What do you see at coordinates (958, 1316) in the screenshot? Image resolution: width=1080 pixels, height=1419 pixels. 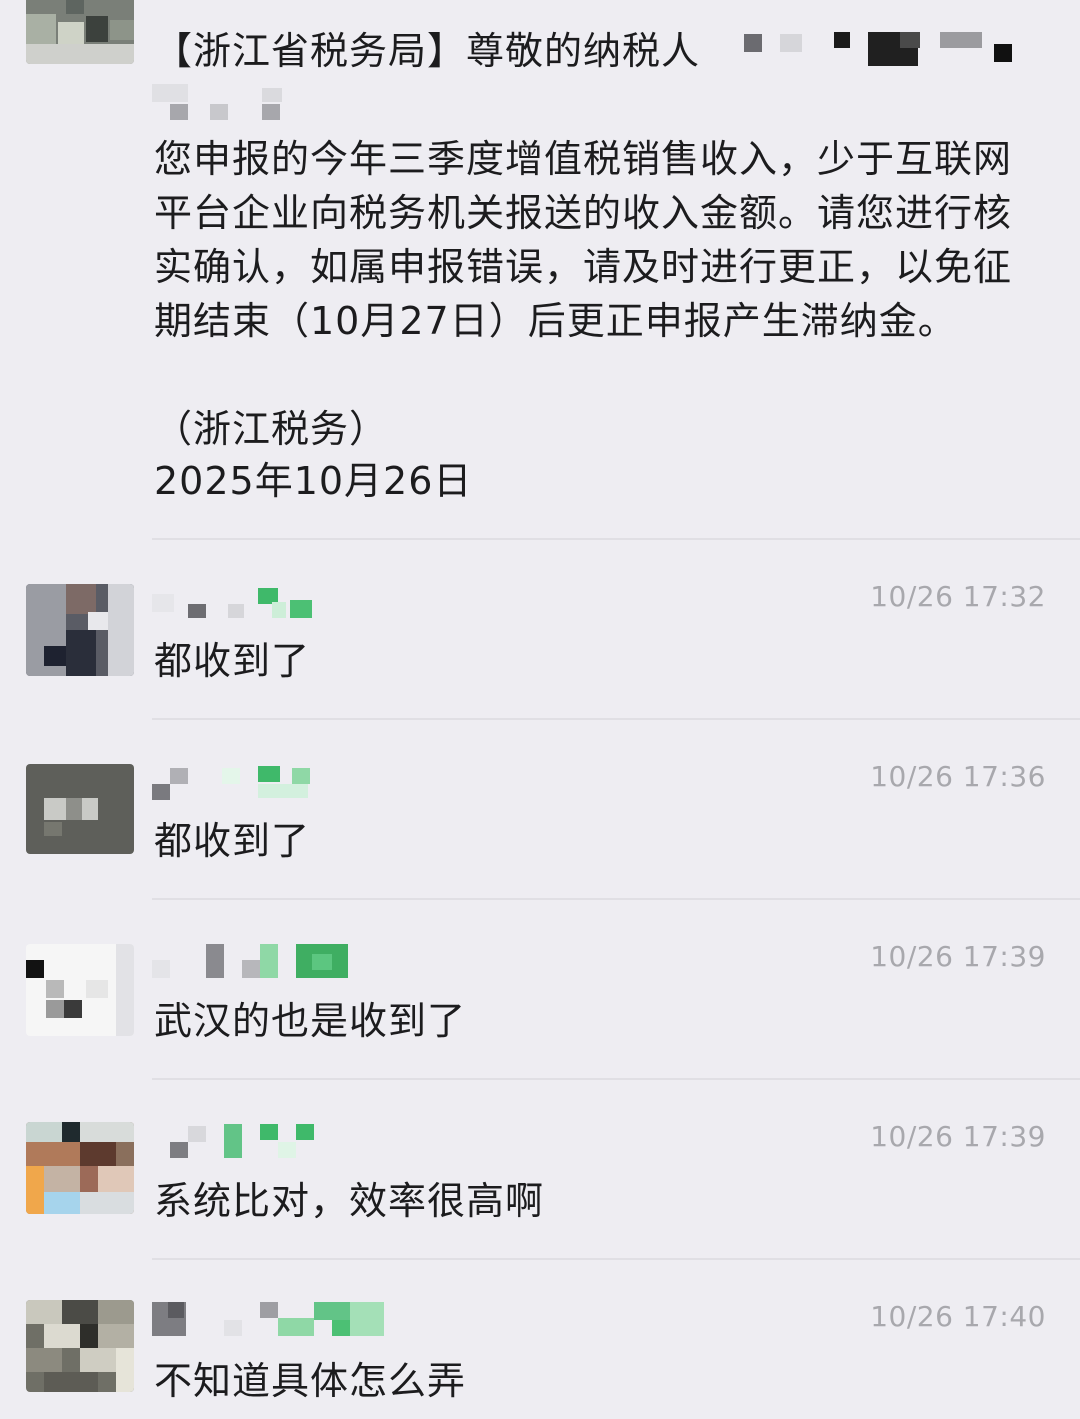 I see `message-time: 10/26 17:40` at bounding box center [958, 1316].